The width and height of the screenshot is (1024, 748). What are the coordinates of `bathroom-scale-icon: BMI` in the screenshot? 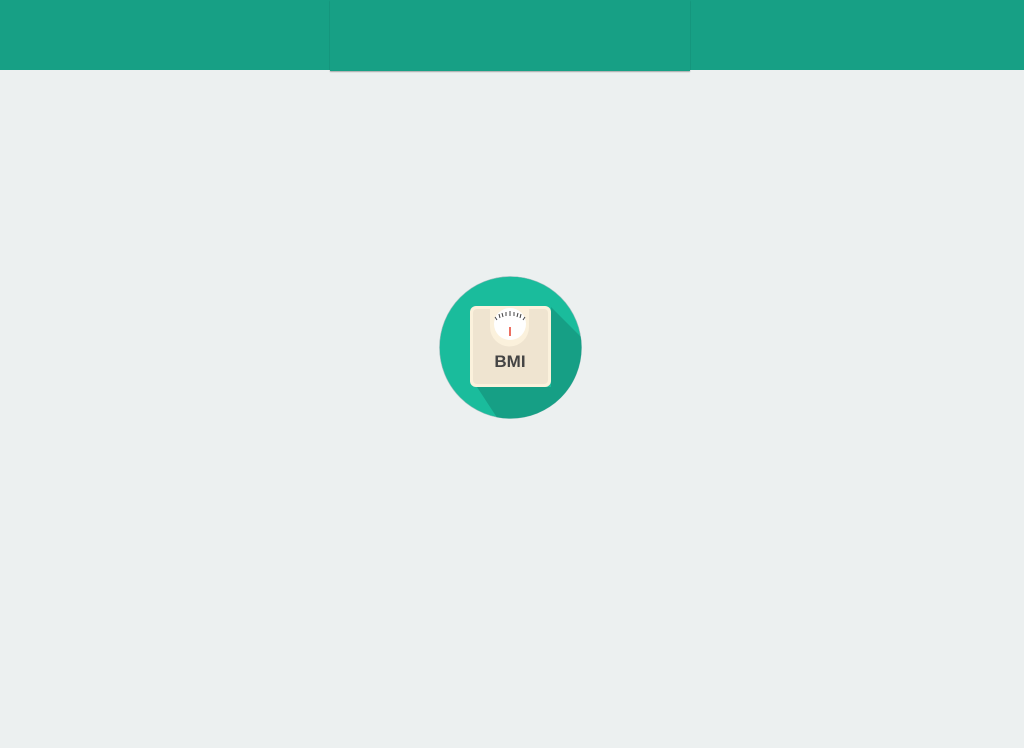 It's located at (510, 347).